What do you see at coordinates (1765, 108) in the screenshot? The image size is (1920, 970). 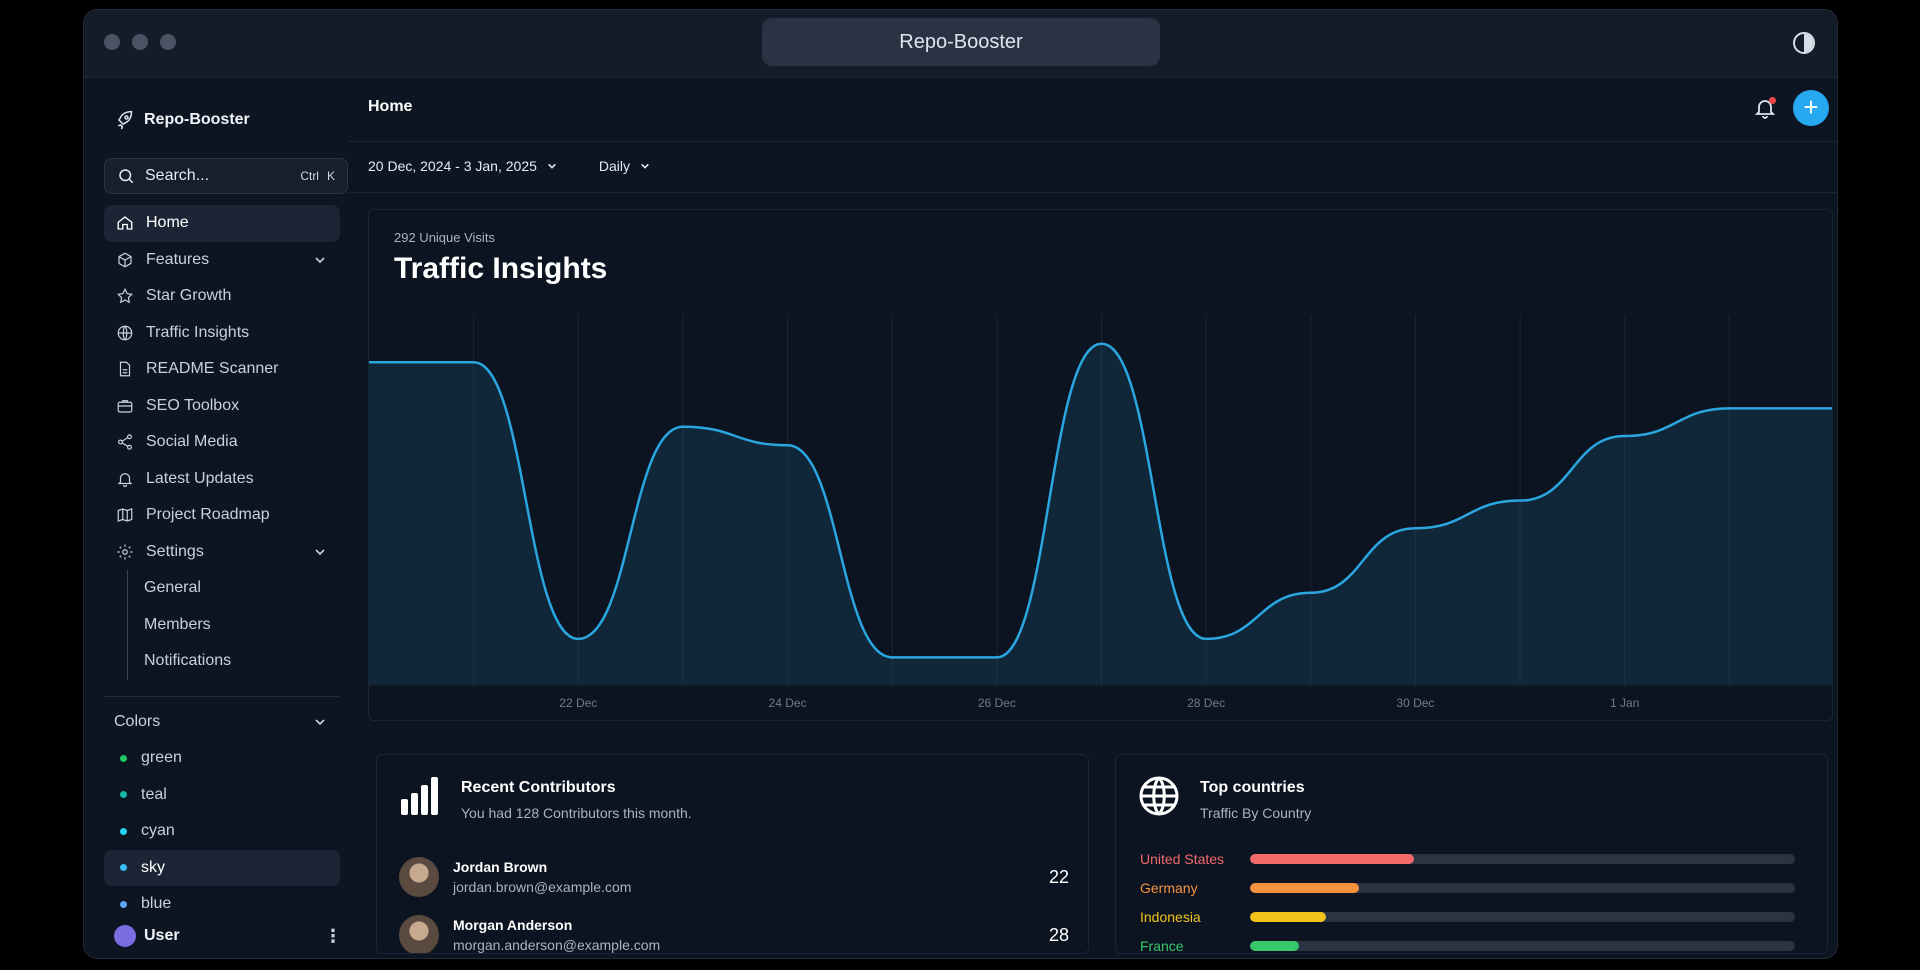 I see `notification-button` at bounding box center [1765, 108].